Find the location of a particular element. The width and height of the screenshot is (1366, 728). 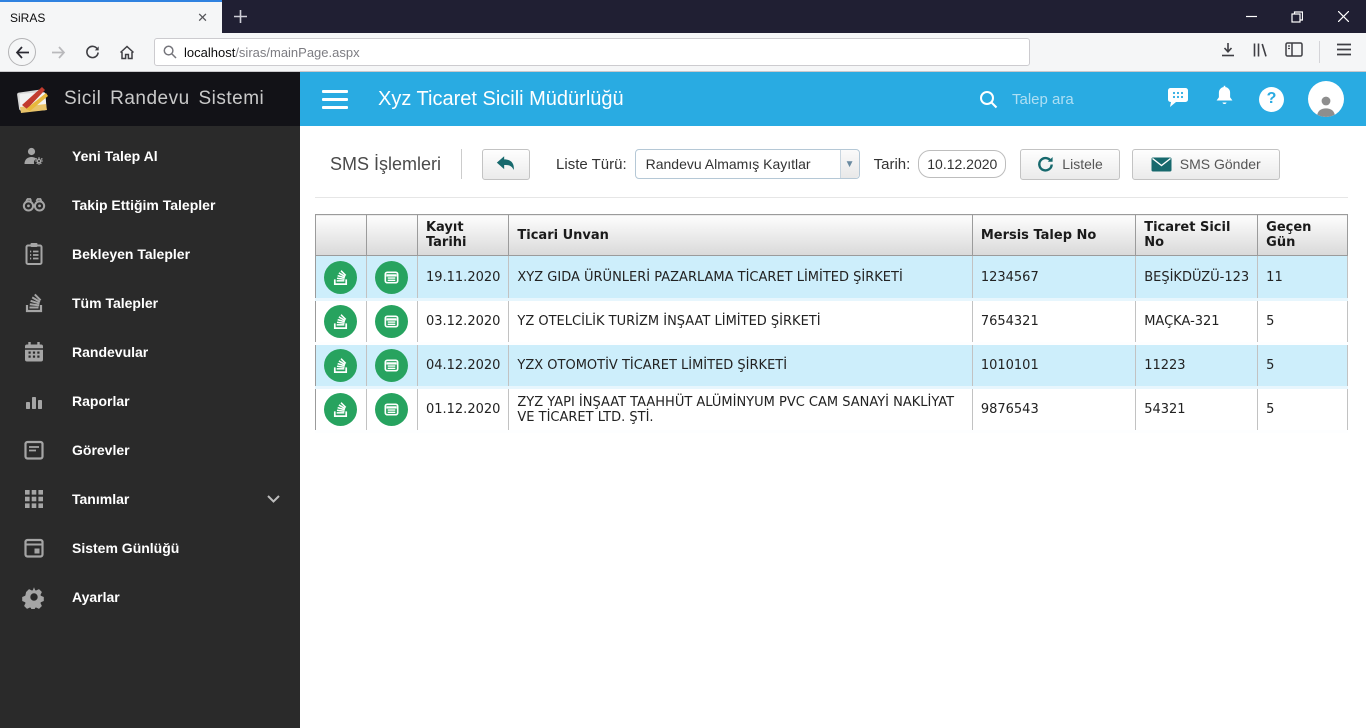

sms-gonder-button: SMS Gönder is located at coordinates (1205, 164).